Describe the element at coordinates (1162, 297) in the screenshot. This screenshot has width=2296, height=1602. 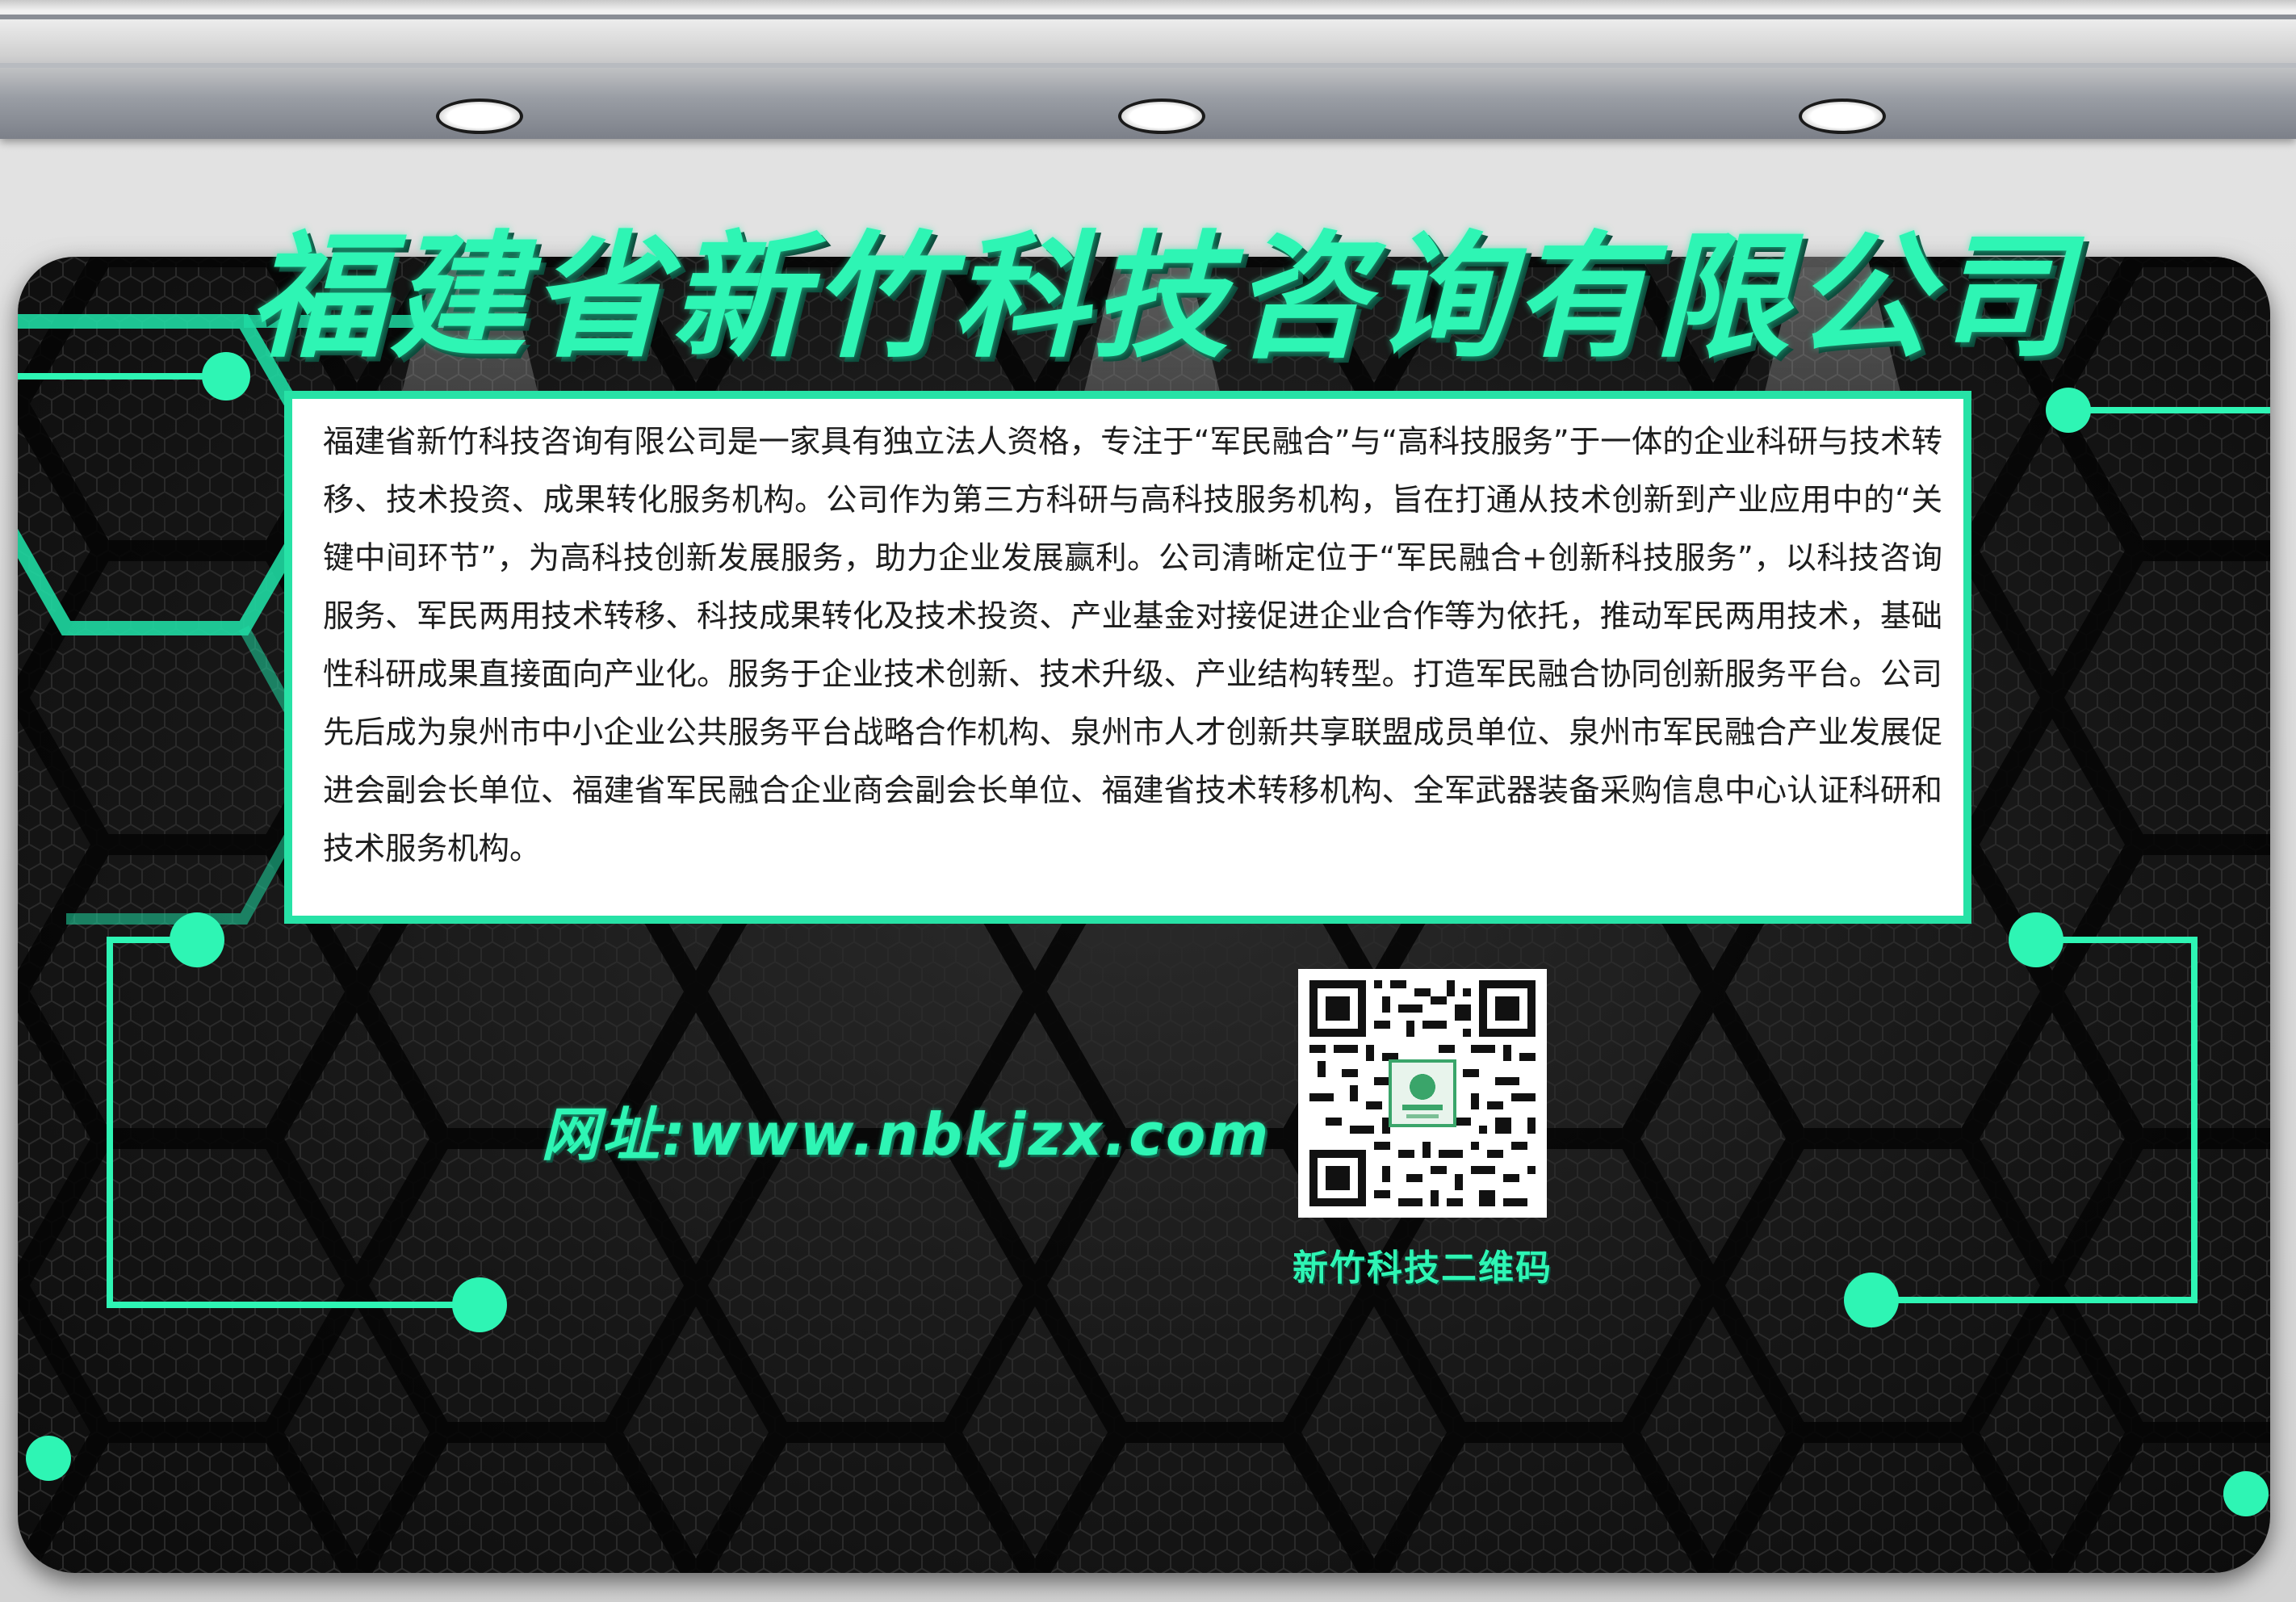
I see `company-title: 福建省新竹科技咨询有限公司` at that location.